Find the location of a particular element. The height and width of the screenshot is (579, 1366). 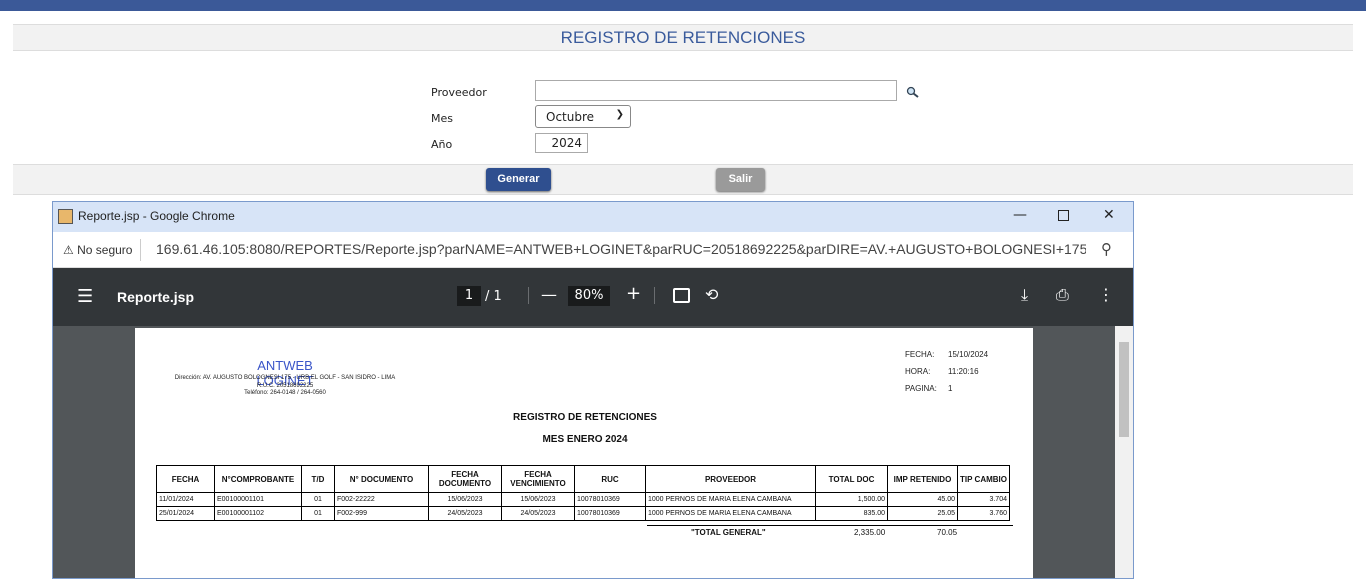

fit-page-icon is located at coordinates (681, 295).